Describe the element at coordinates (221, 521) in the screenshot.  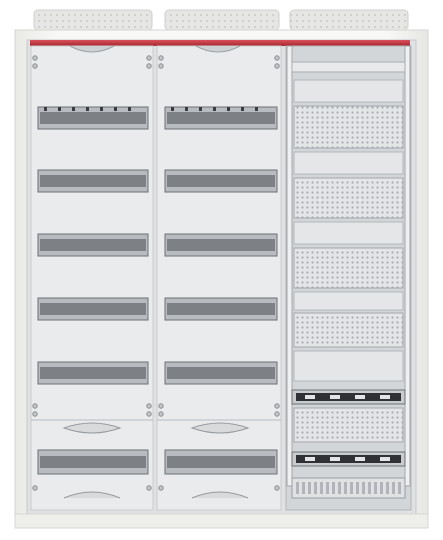
I see `enclosure-bottom-lip` at that location.